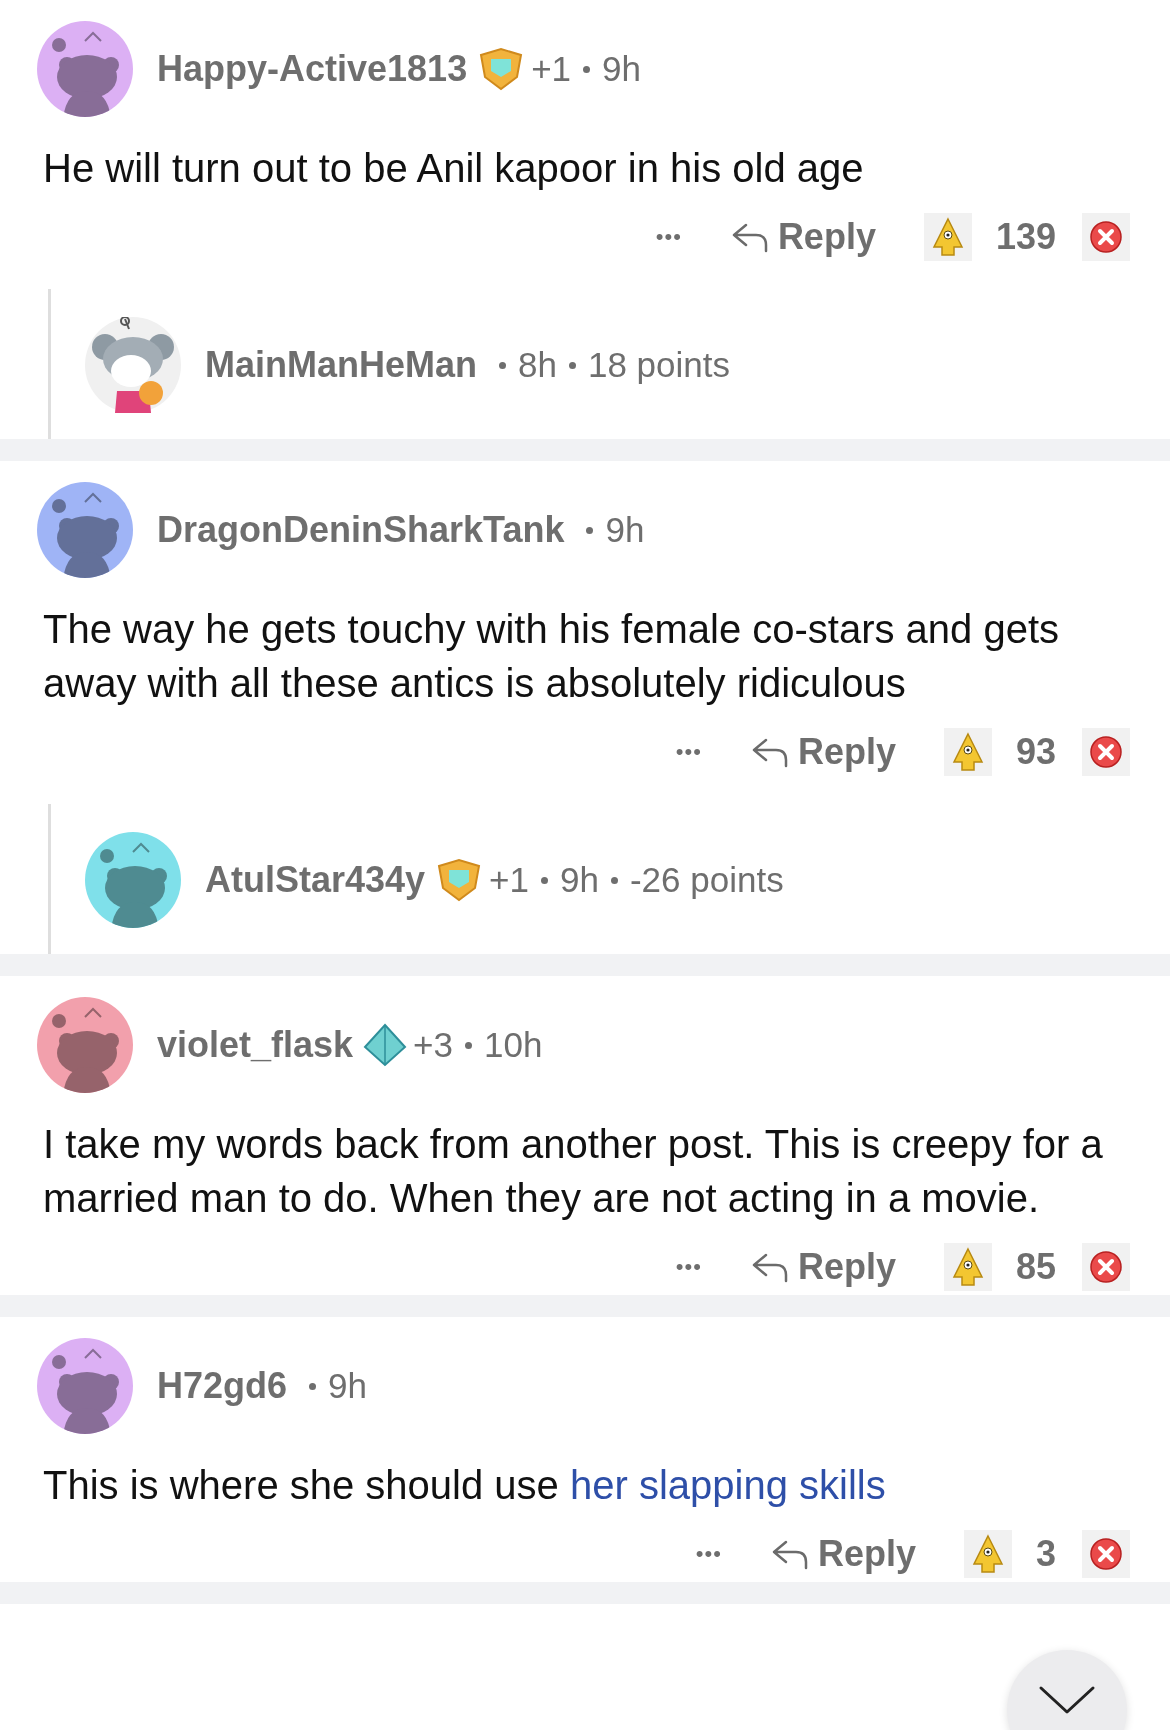 Image resolution: width=1170 pixels, height=1730 pixels. Describe the element at coordinates (1035, 752) in the screenshot. I see `vote-score: 93` at that location.